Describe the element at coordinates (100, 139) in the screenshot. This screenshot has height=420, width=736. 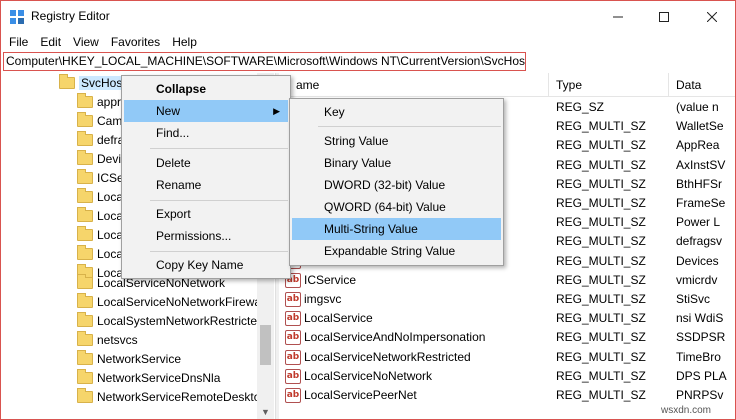
I see `tree-item: defra` at that location.